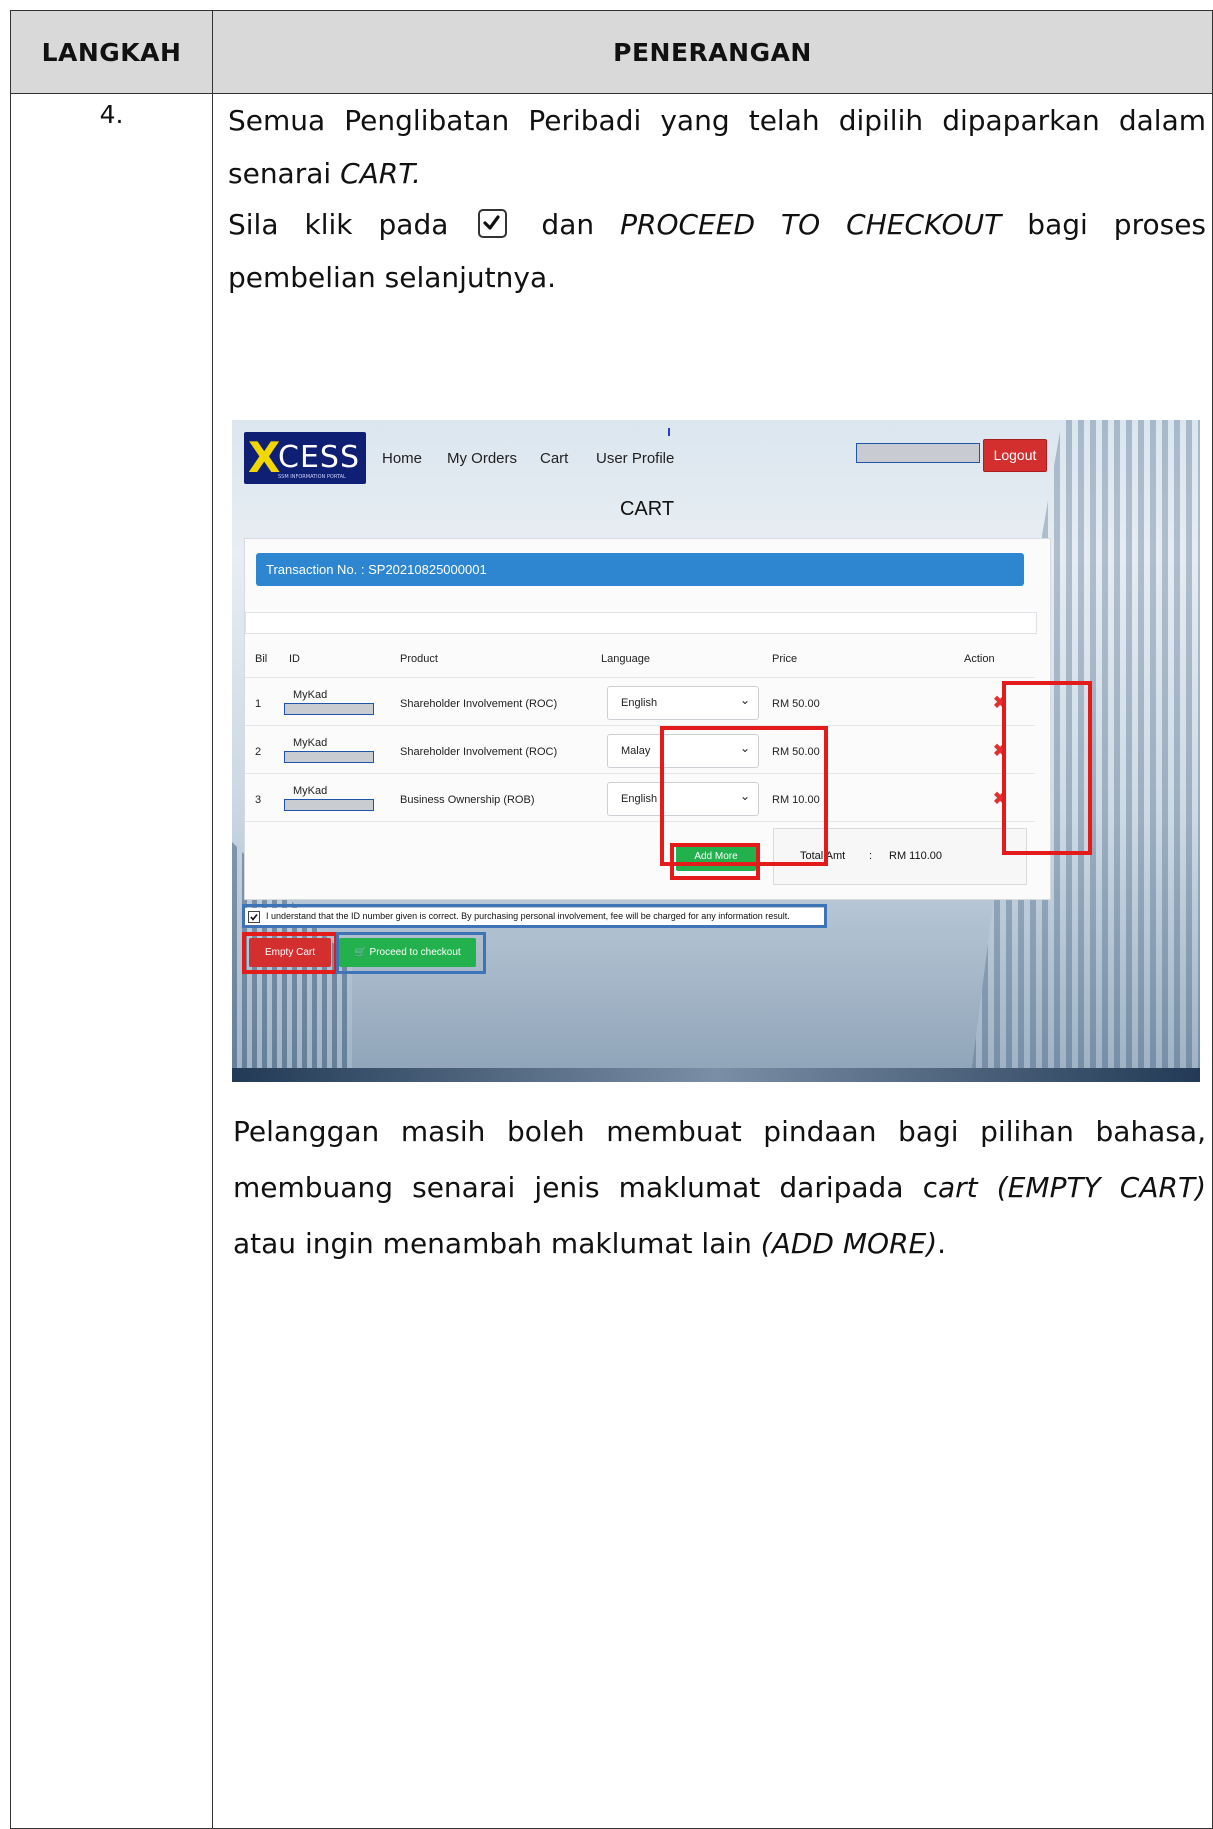 This screenshot has width=1213, height=1829. What do you see at coordinates (380, 173) in the screenshot?
I see `p1-emphasis: CART.` at bounding box center [380, 173].